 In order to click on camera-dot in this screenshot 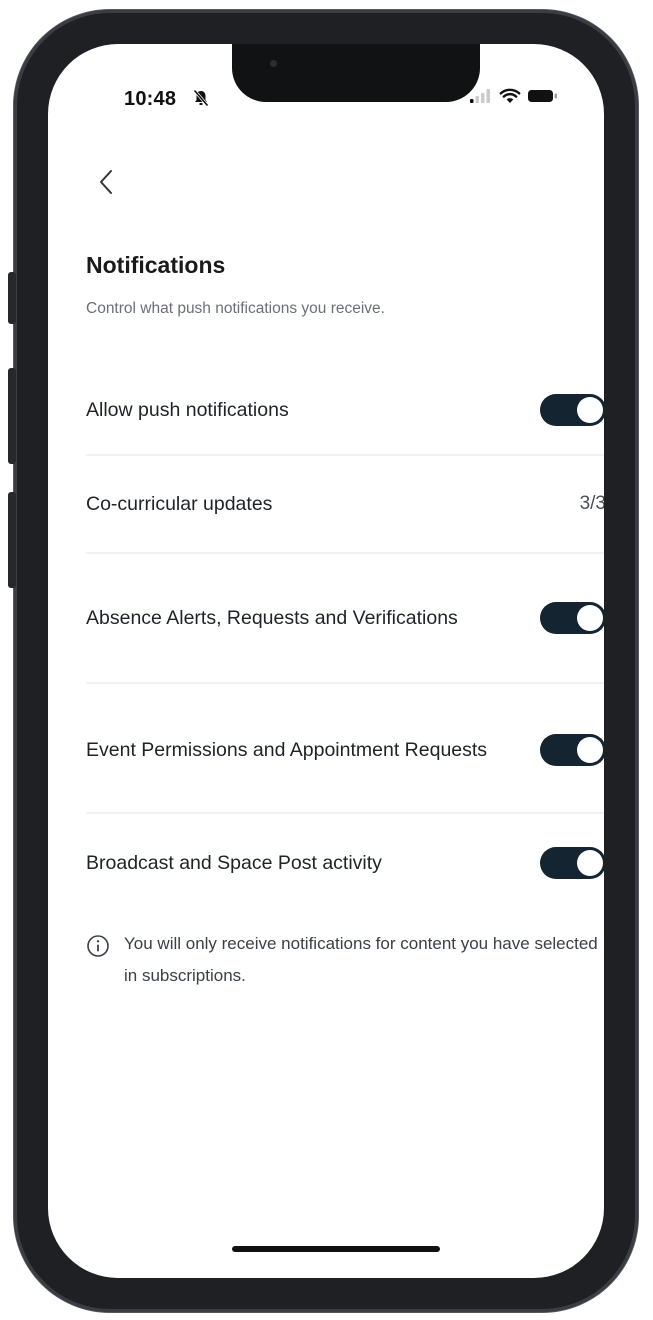, I will do `click(273, 63)`.